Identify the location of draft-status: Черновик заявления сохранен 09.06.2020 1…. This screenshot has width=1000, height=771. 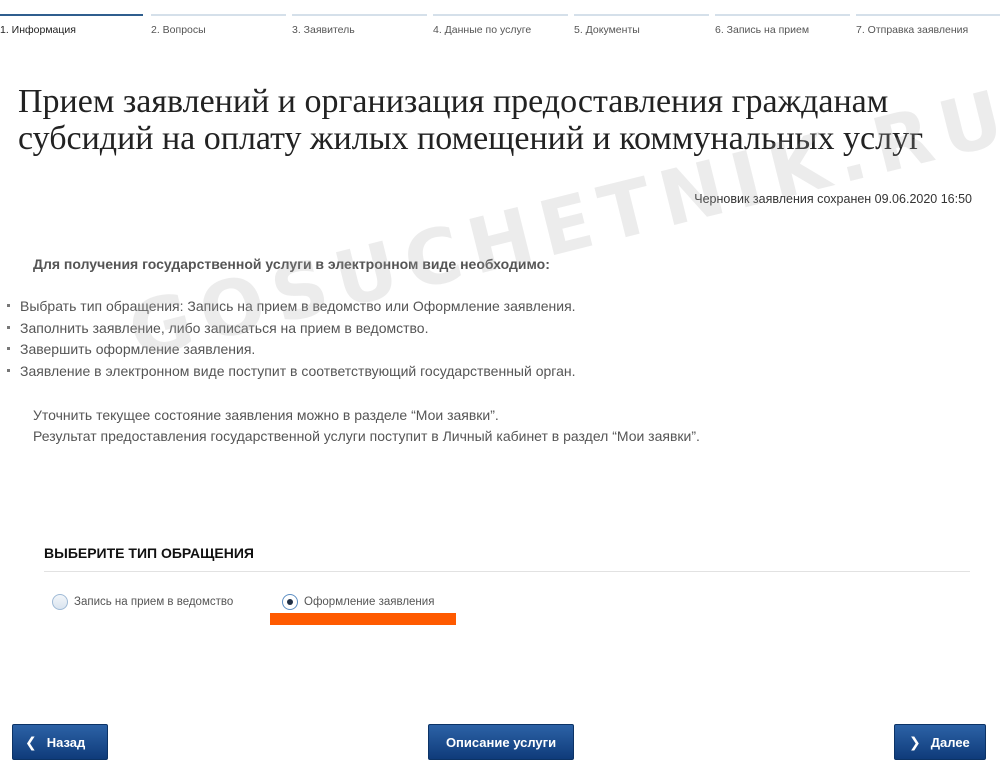
(833, 199).